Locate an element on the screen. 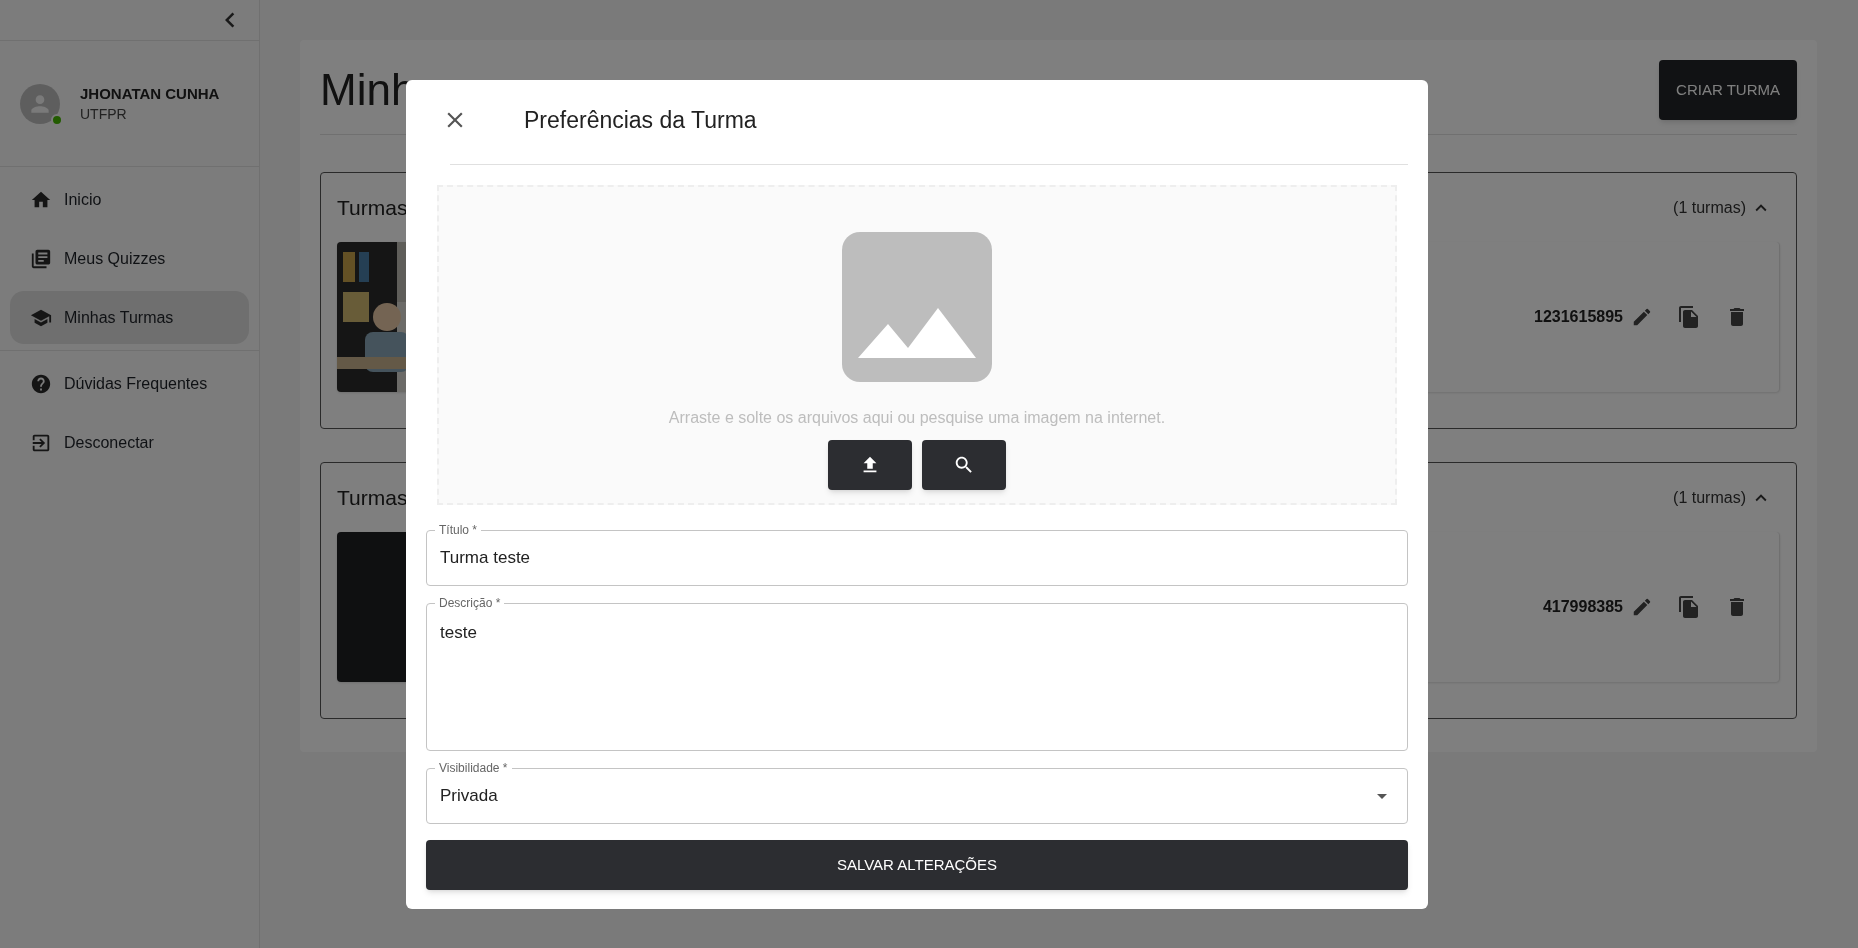 The height and width of the screenshot is (948, 1858). nav-item: Inicio is located at coordinates (129, 199).